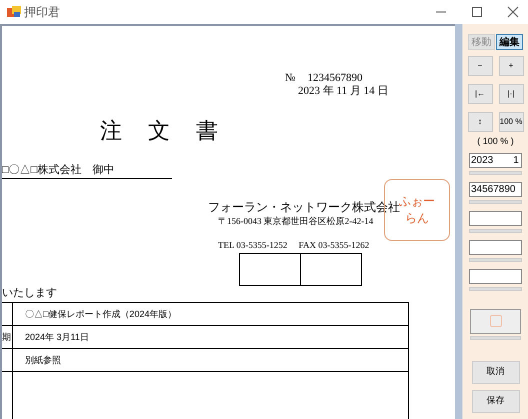 Image resolution: width=528 pixels, height=419 pixels. I want to click on company-phone: TEL 03-5355-1252 FAX 03-5355-1262, so click(293, 245).